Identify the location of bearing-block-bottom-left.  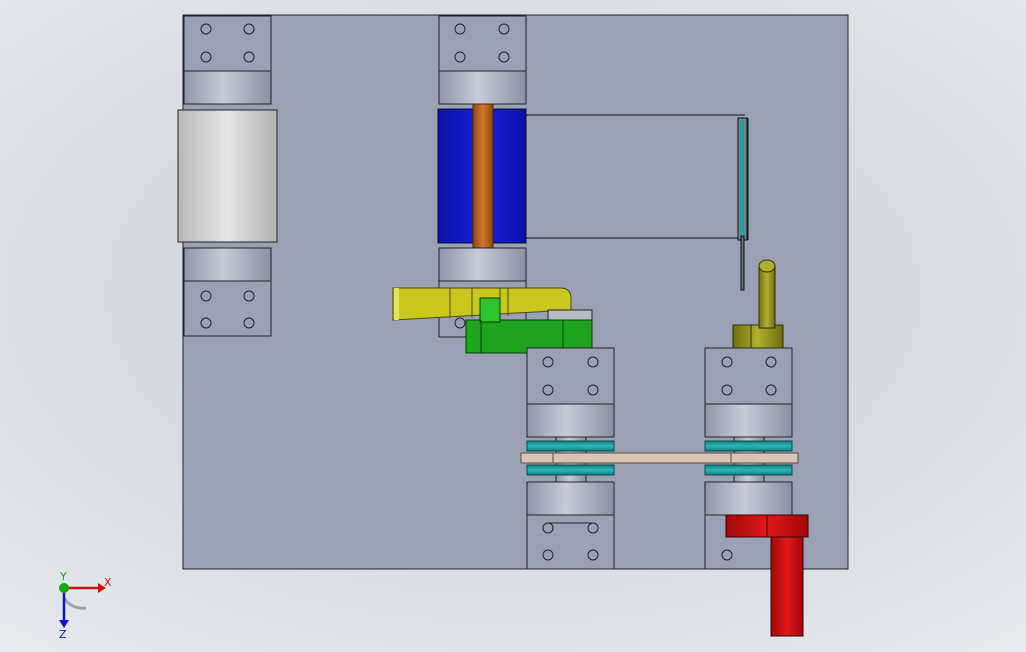
(227, 308).